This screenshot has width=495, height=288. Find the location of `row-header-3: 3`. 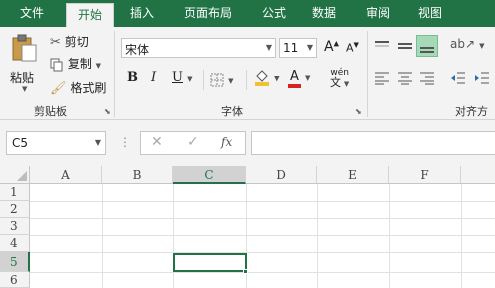

row-header-3: 3 is located at coordinates (15, 226).